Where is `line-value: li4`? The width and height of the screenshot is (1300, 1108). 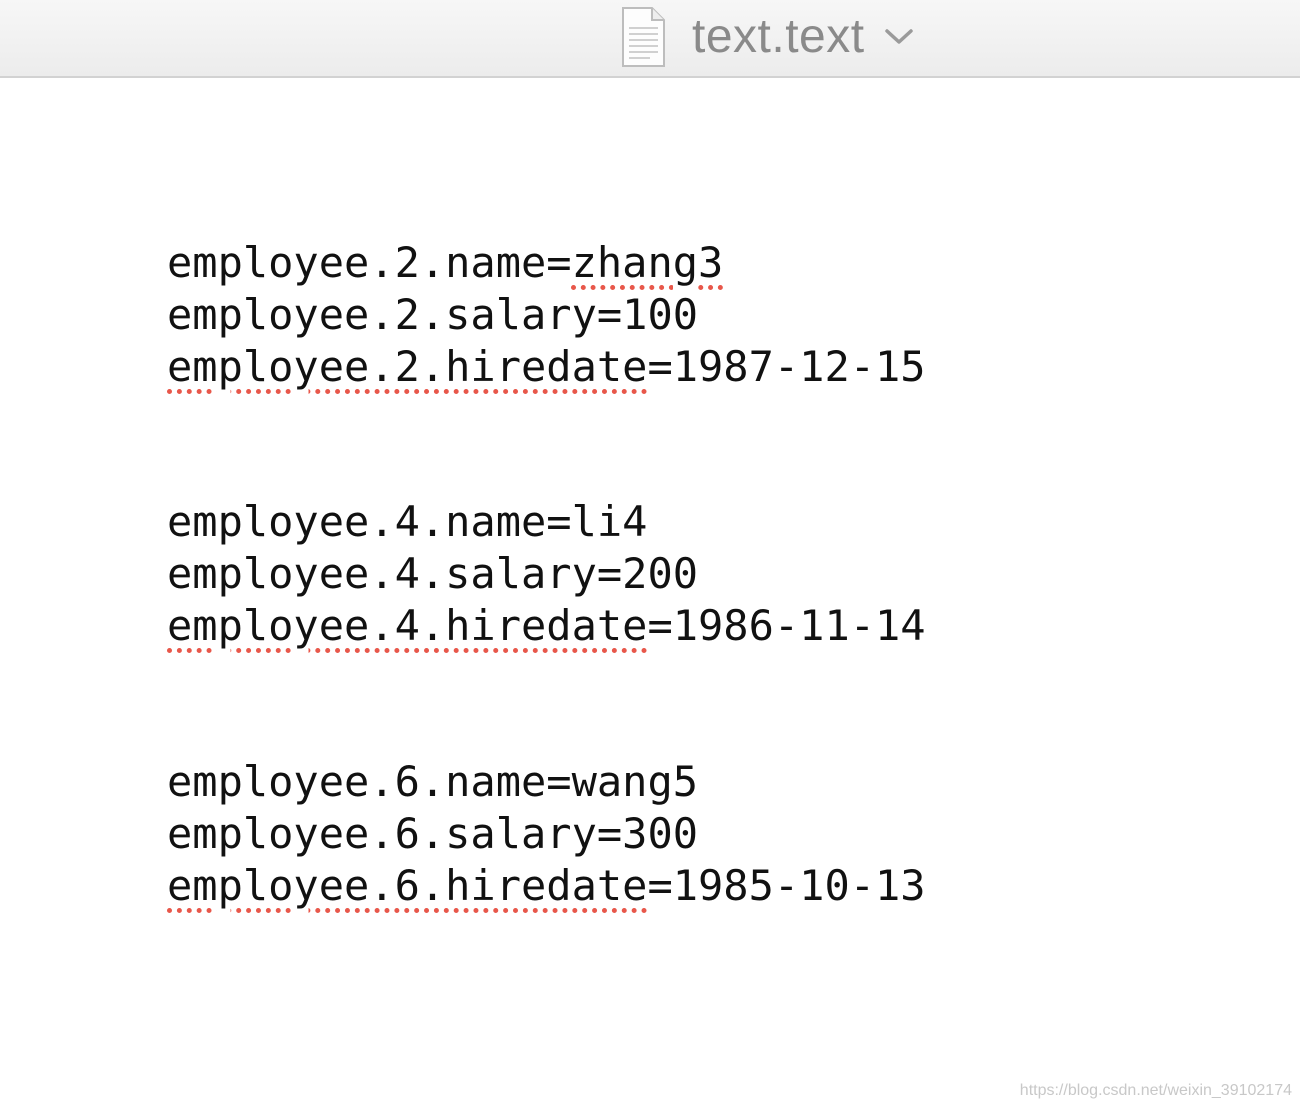 line-value: li4 is located at coordinates (609, 521).